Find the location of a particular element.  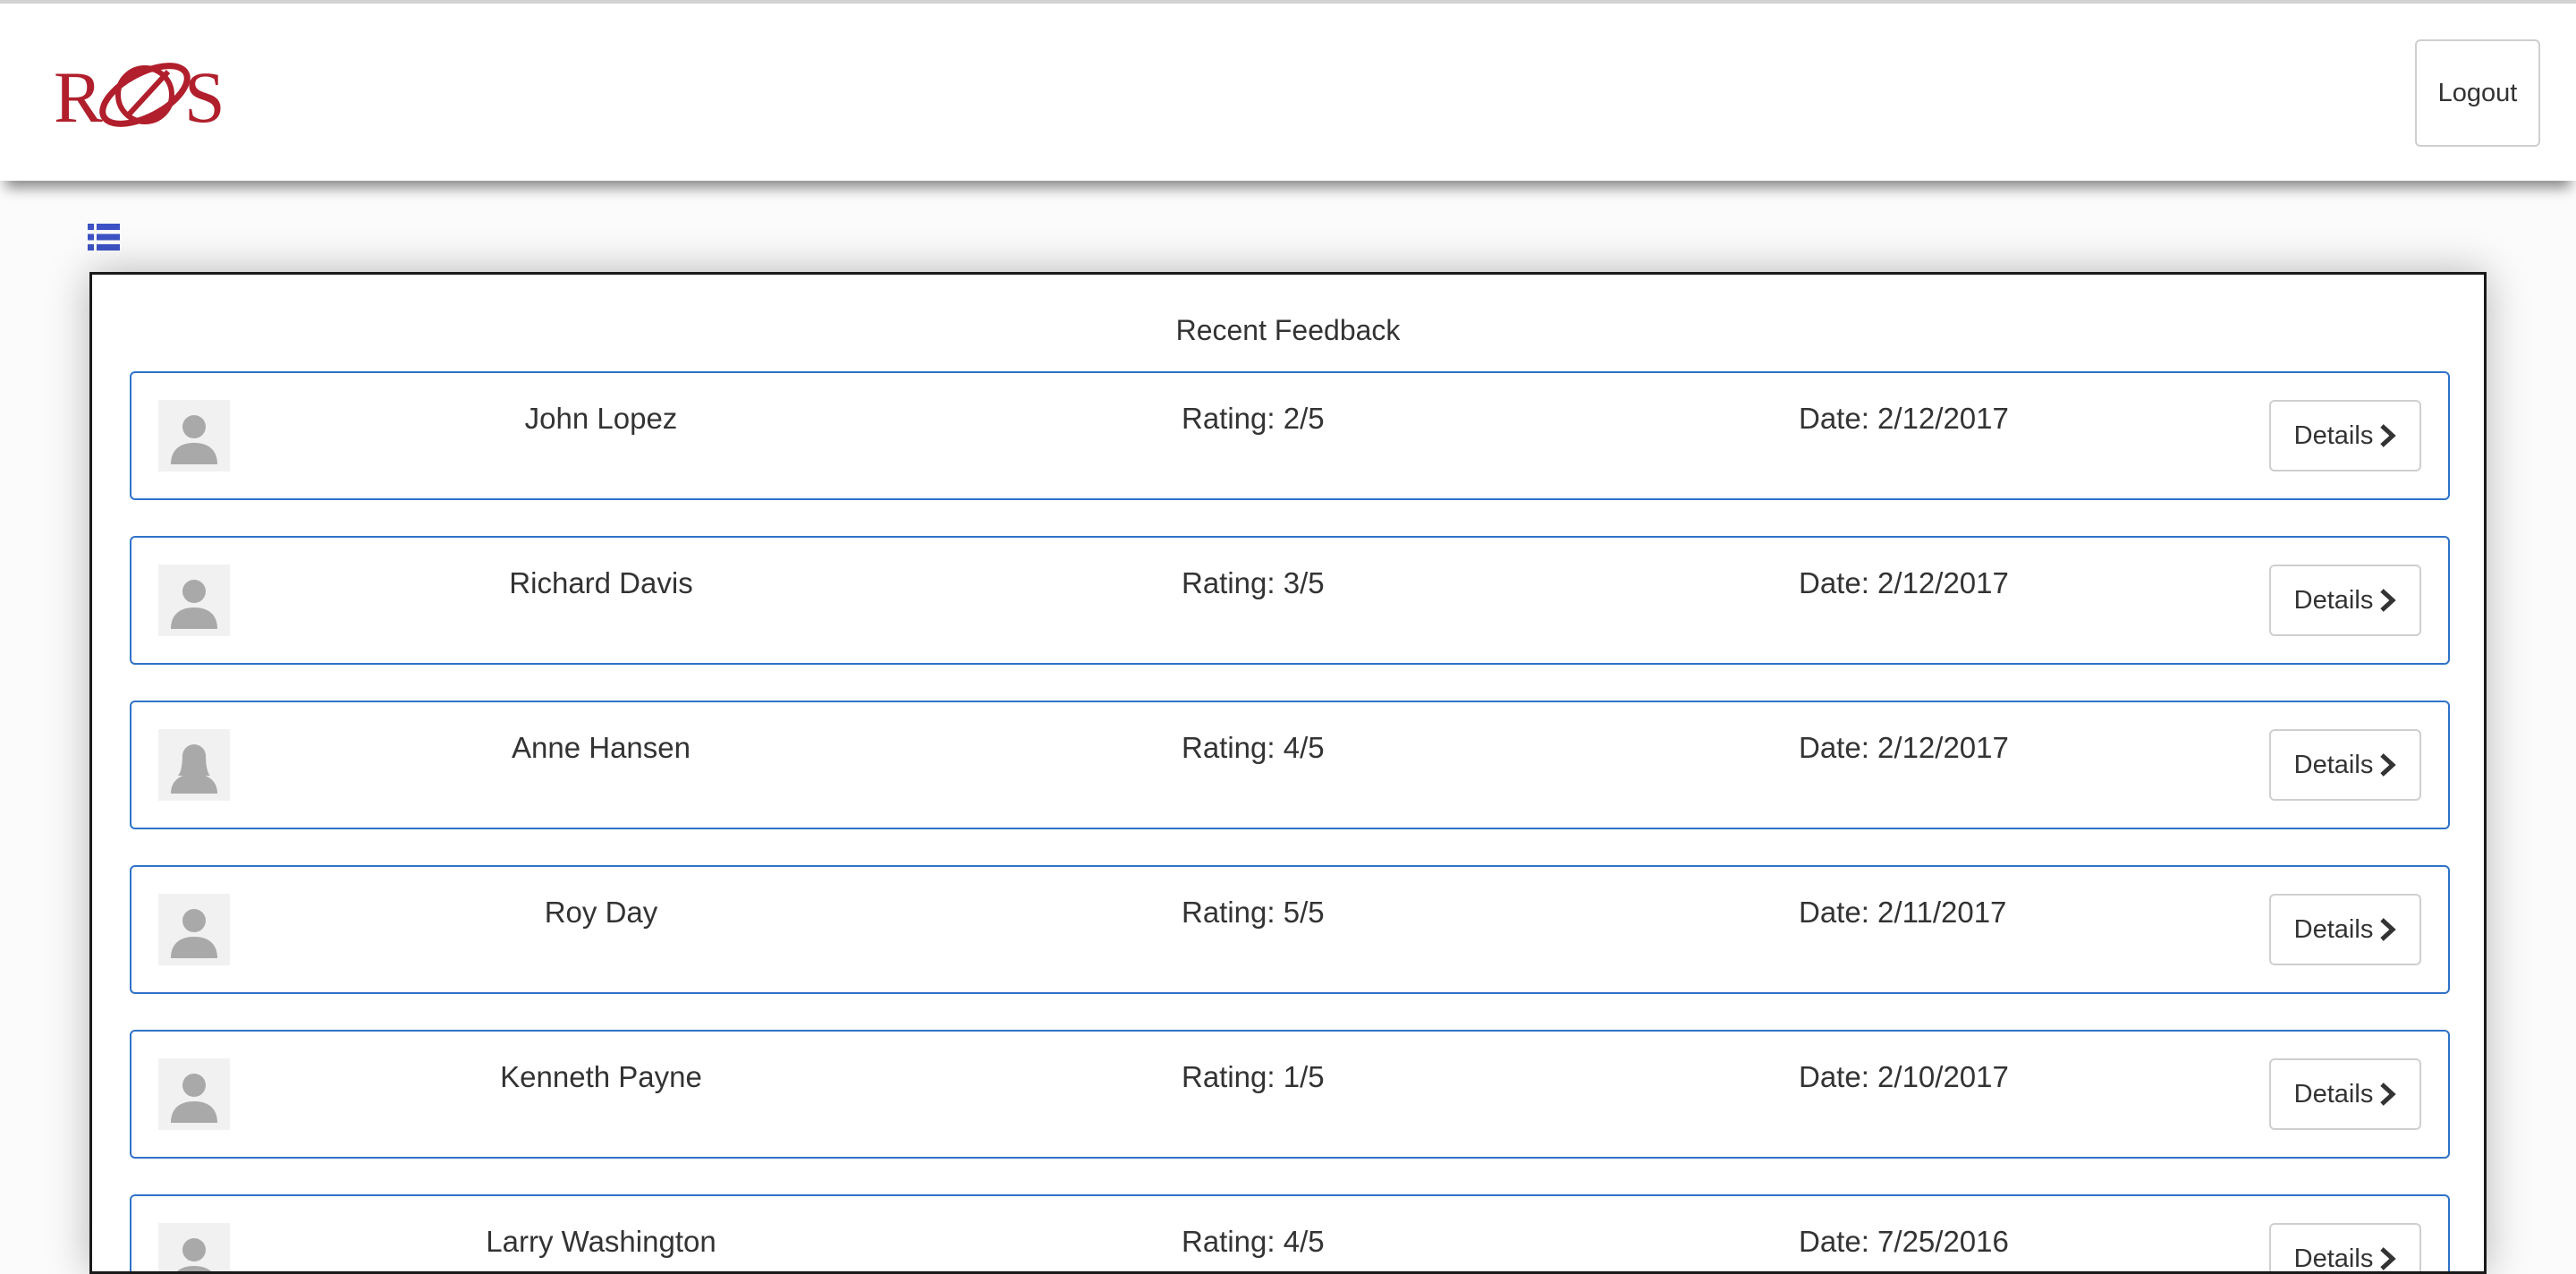

feedback-date: Date: 7/25/2016 is located at coordinates (1904, 1241).